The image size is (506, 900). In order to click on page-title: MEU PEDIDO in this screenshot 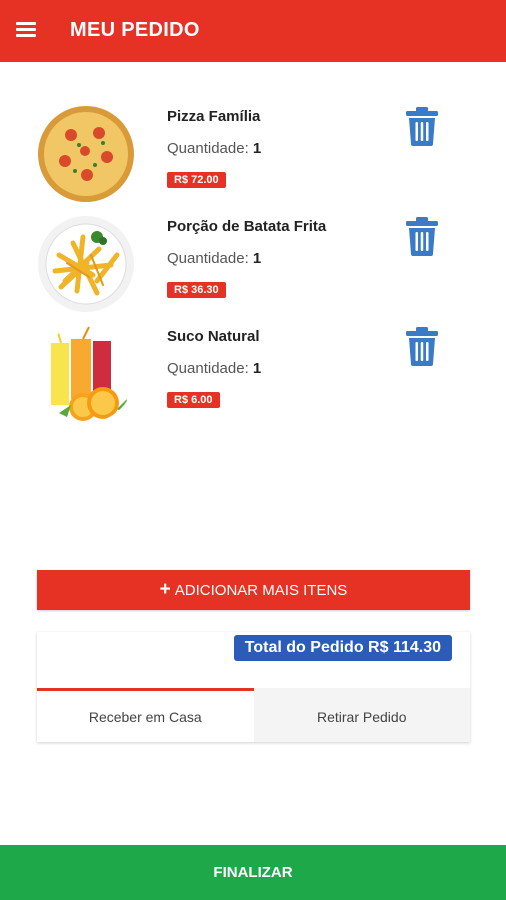, I will do `click(135, 30)`.